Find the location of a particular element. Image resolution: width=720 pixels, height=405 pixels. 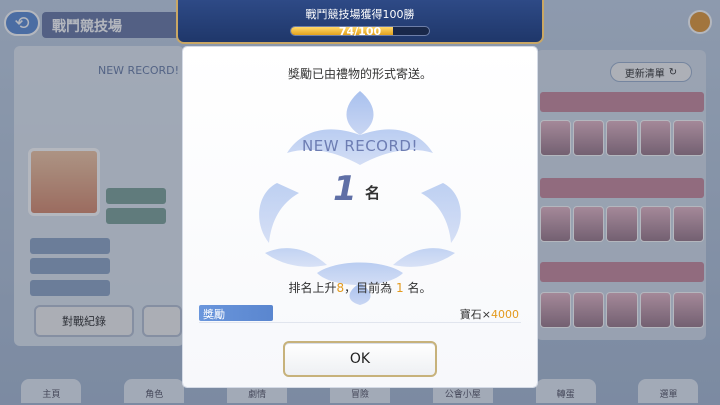

rank-line-middle: ，目前為 is located at coordinates (368, 288).